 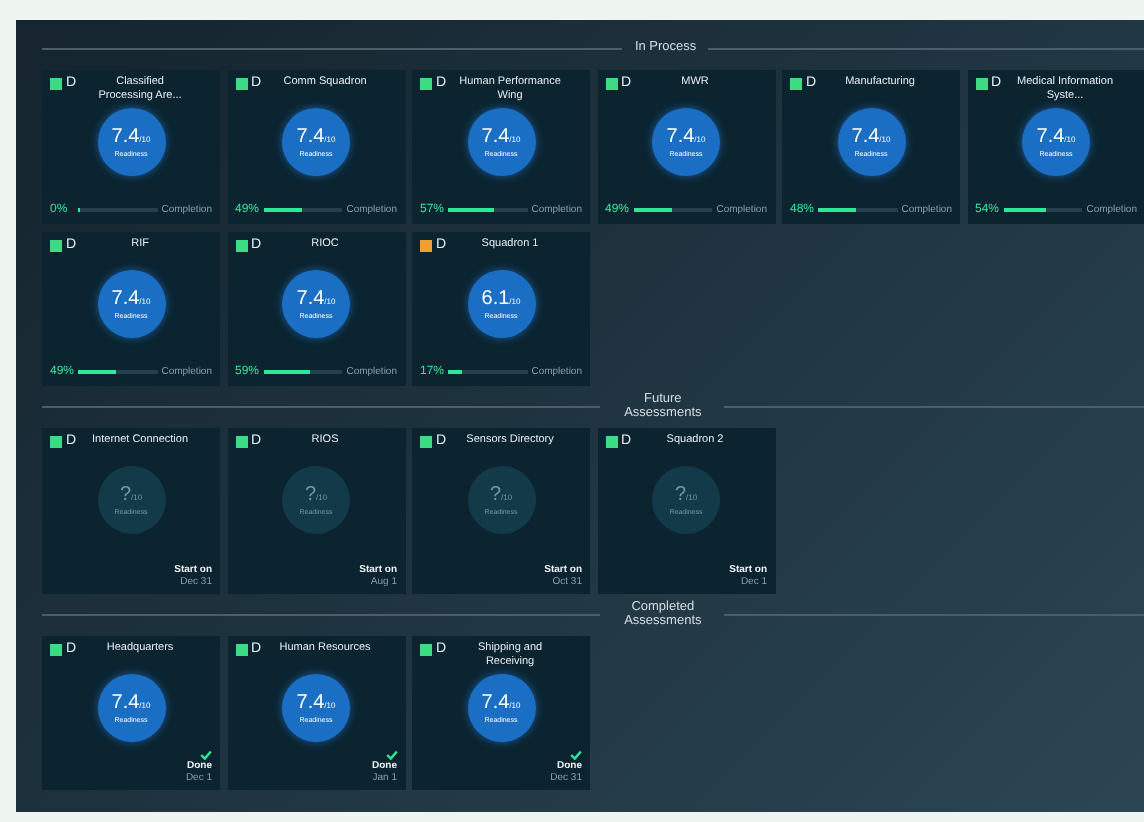 I want to click on score-value: 6.1, so click(x=495, y=299).